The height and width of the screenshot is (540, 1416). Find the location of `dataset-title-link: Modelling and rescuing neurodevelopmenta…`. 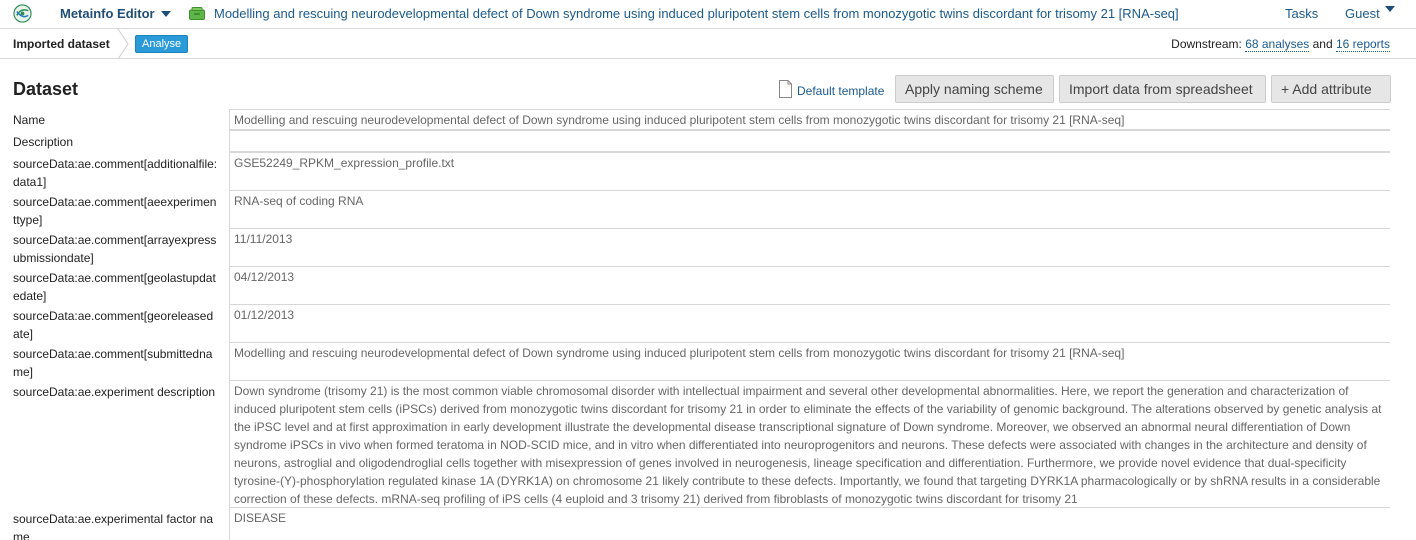

dataset-title-link: Modelling and rescuing neurodevelopmenta… is located at coordinates (696, 13).